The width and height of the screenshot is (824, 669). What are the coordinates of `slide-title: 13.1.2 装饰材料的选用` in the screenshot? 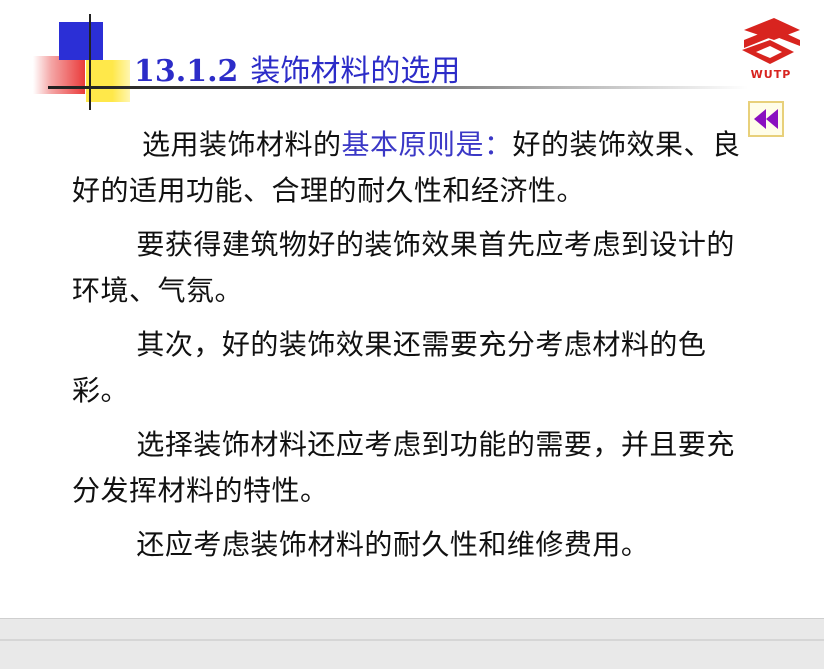 It's located at (297, 68).